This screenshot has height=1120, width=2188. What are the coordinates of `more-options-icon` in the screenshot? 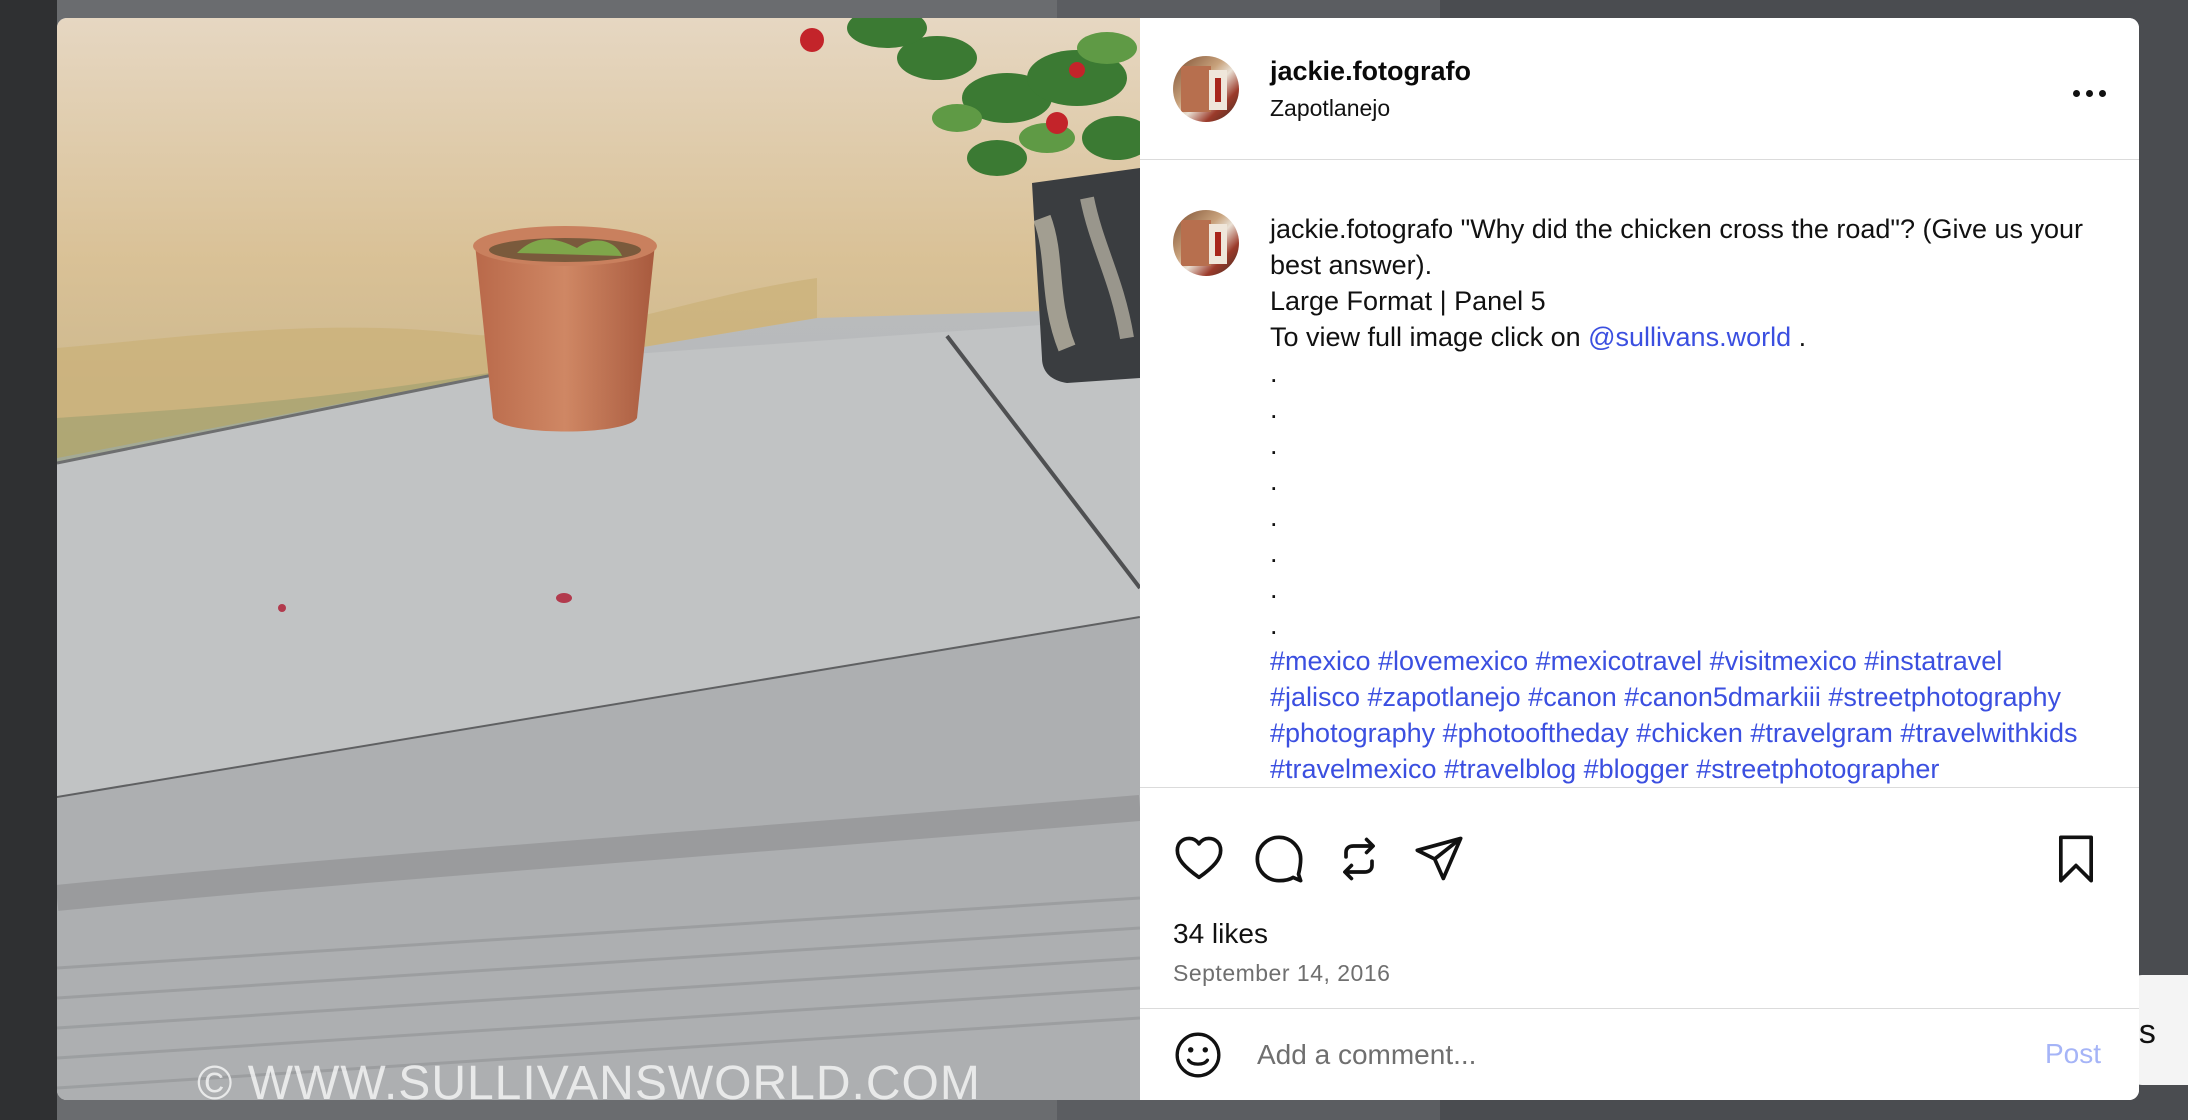 It's located at (2090, 95).